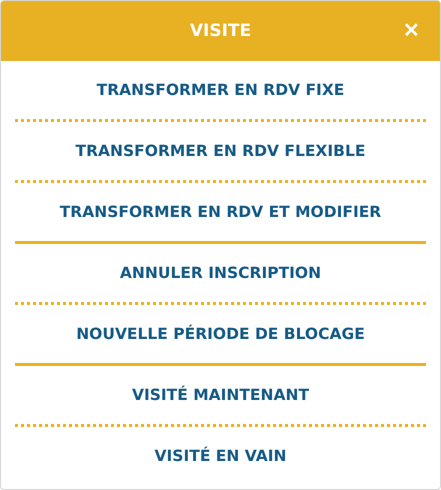 The height and width of the screenshot is (490, 441). What do you see at coordinates (221, 212) in the screenshot?
I see `menu-item: TRANSFORMER EN RDV ET MODIFIER` at bounding box center [221, 212].